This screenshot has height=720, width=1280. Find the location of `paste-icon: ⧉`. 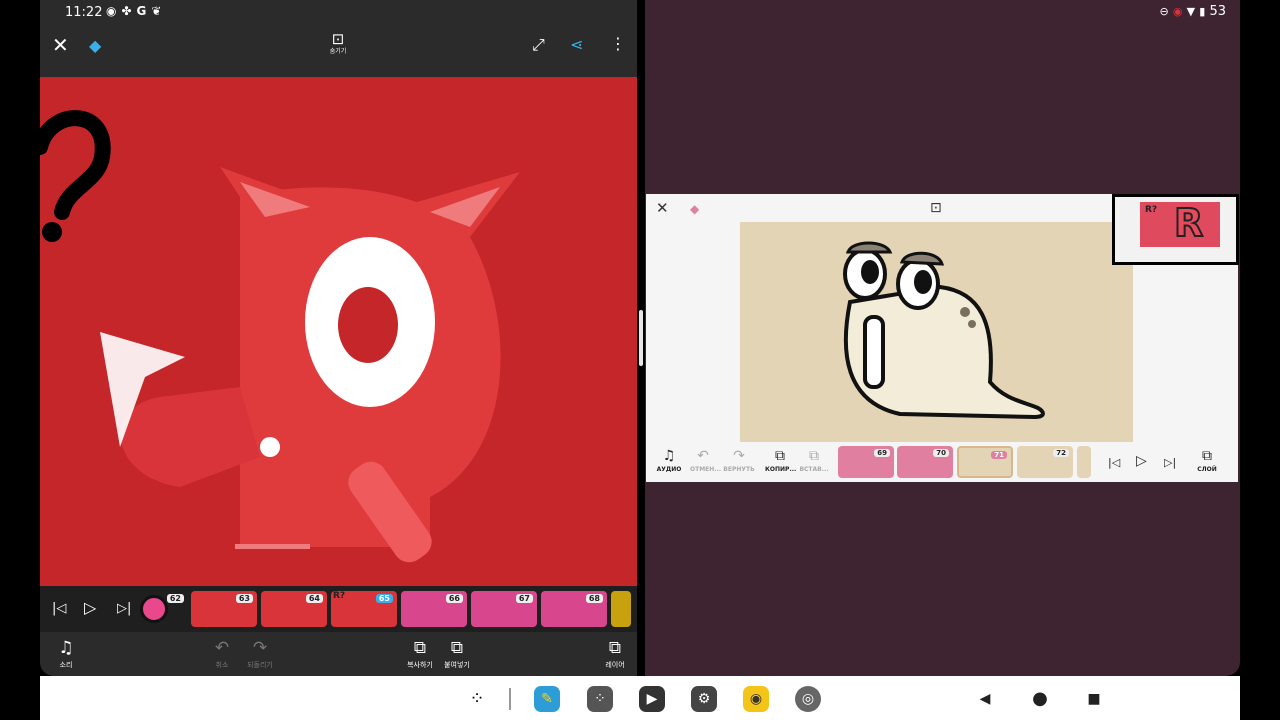

paste-icon: ⧉ is located at coordinates (457, 648).